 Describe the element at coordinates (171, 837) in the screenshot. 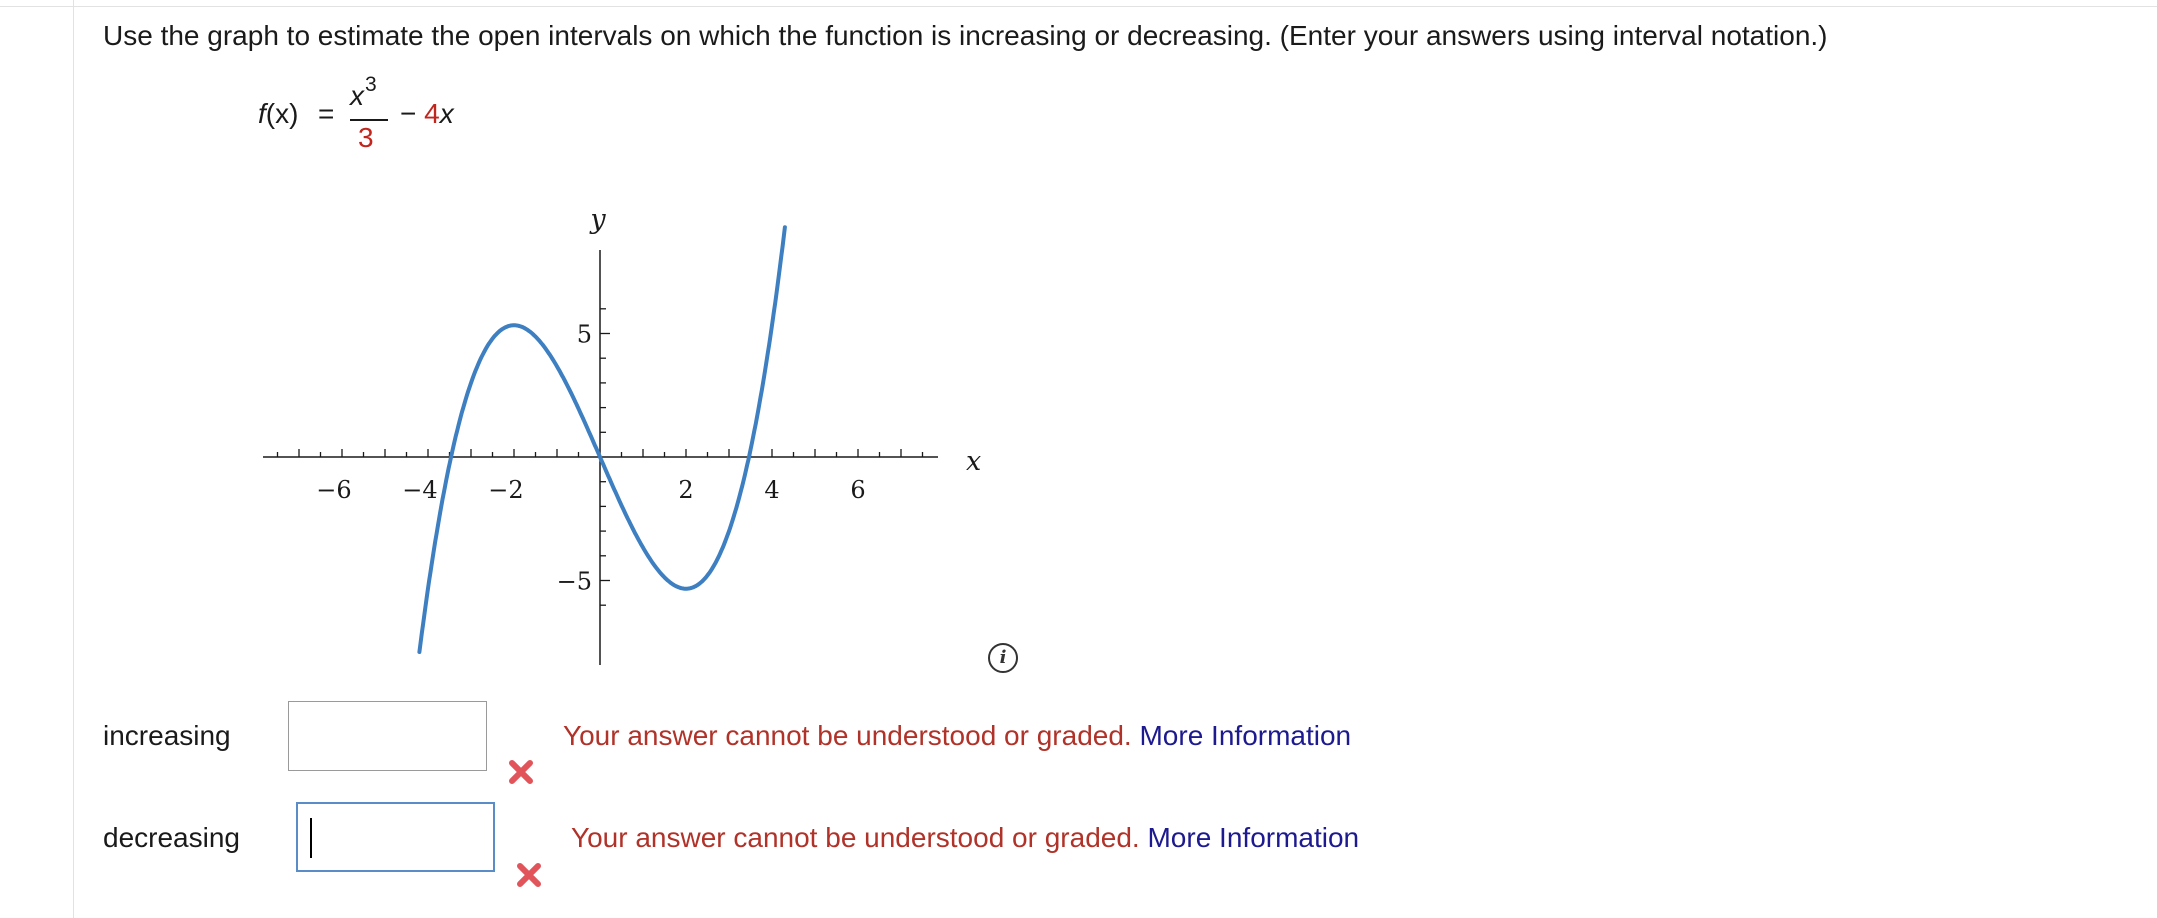

I see `decreasing-label: decreasing` at that location.